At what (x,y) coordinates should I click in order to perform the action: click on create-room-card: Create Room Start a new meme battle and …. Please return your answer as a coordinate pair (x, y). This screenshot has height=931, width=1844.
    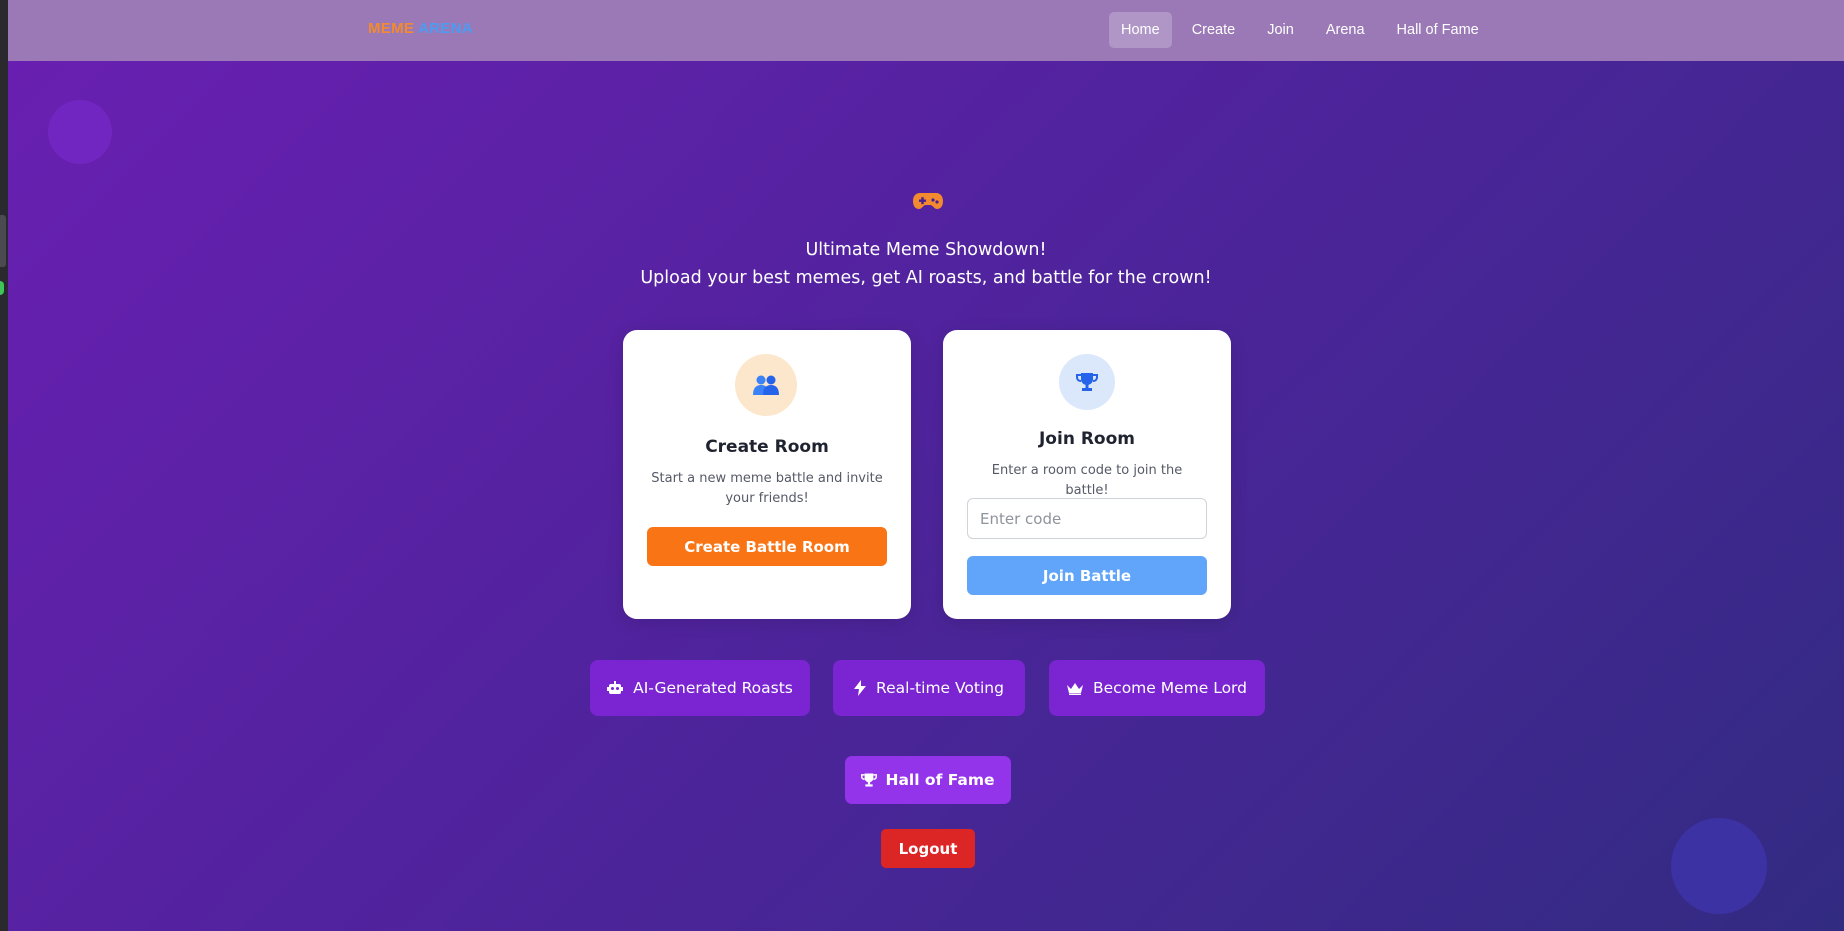
    Looking at the image, I should click on (767, 474).